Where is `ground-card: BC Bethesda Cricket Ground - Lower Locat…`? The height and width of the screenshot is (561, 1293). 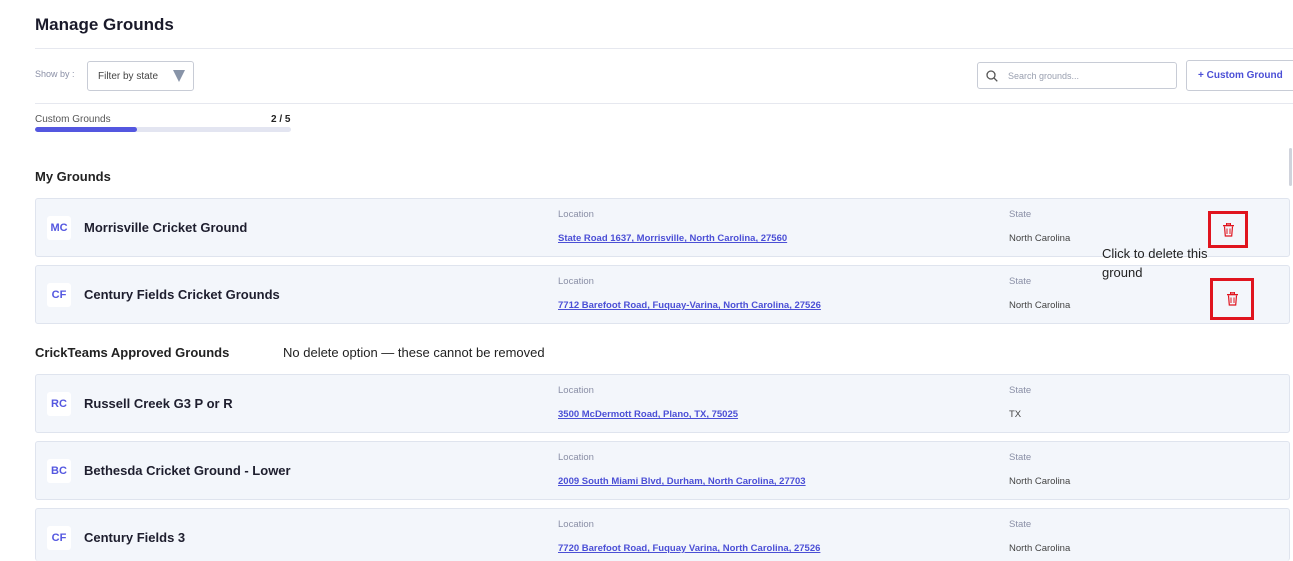
ground-card: BC Bethesda Cricket Ground - Lower Locat… is located at coordinates (662, 470).